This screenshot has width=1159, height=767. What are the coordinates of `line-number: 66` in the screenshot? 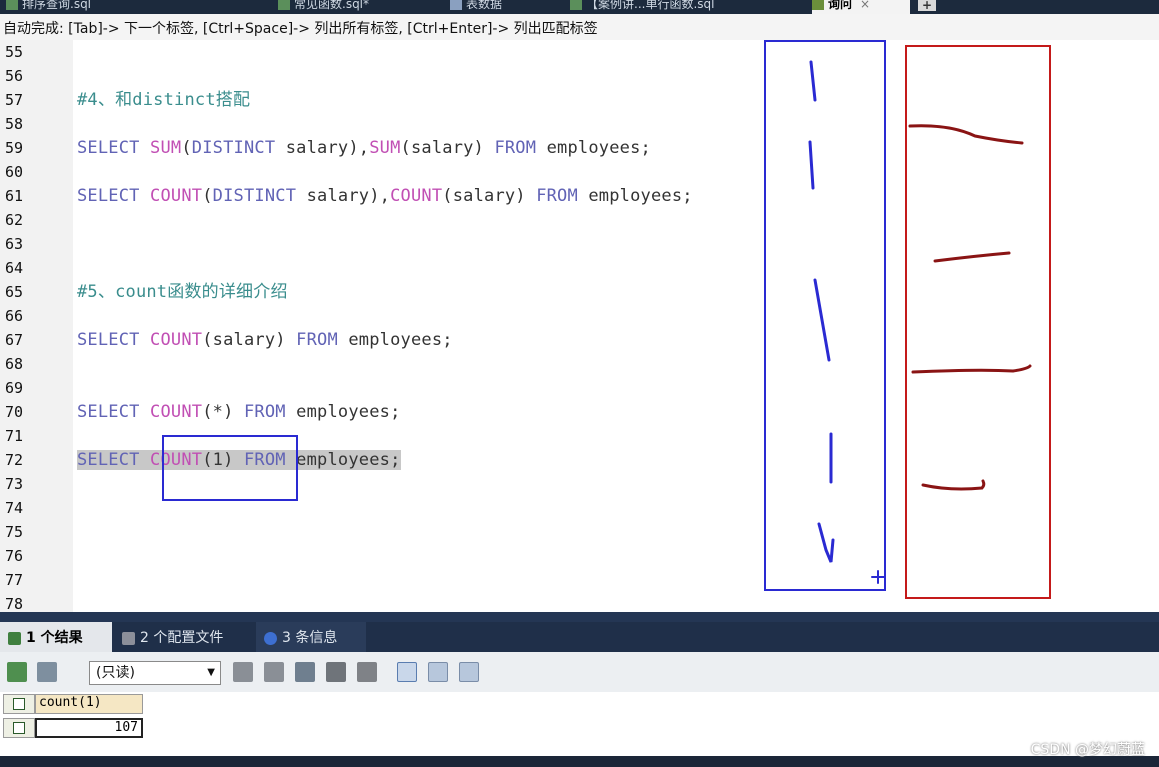 It's located at (14, 316).